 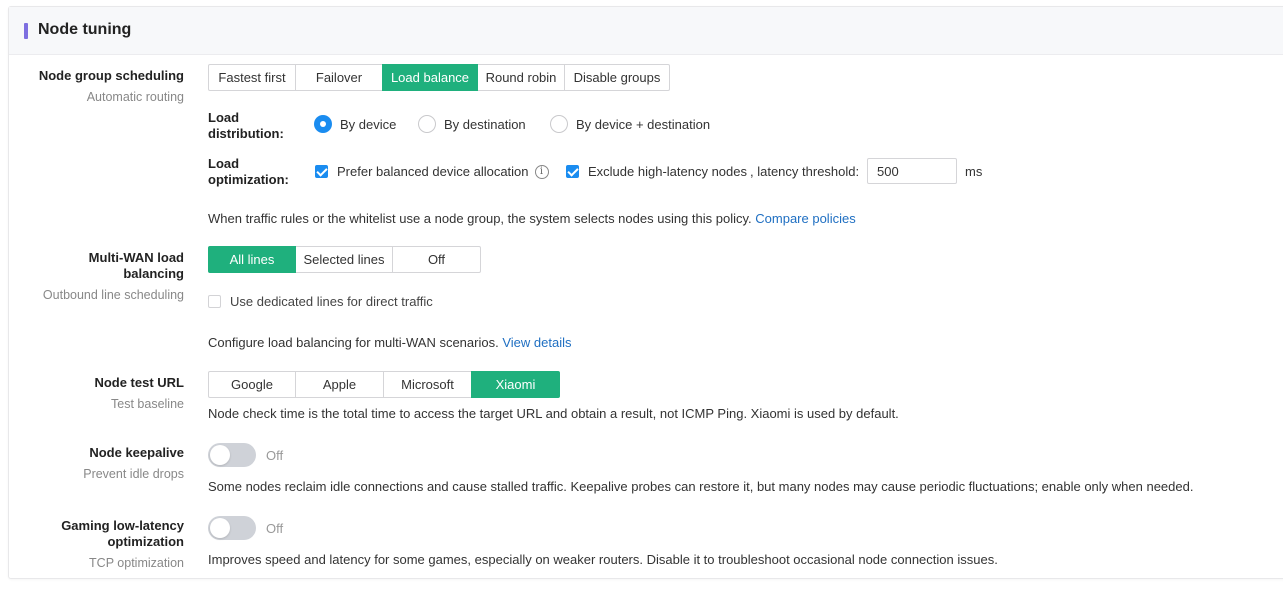 I want to click on radio-by-device: By device, so click(x=355, y=124).